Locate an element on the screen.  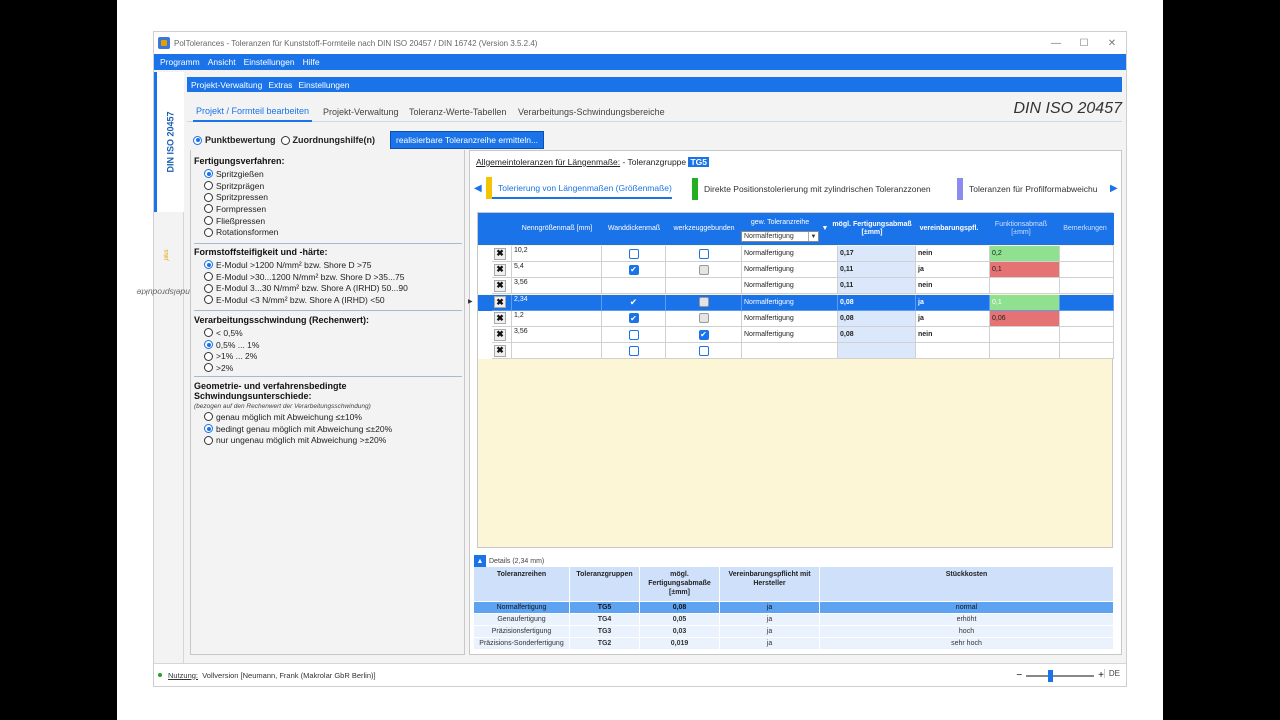
zoom-out-icon: − is located at coordinates (1019, 675).